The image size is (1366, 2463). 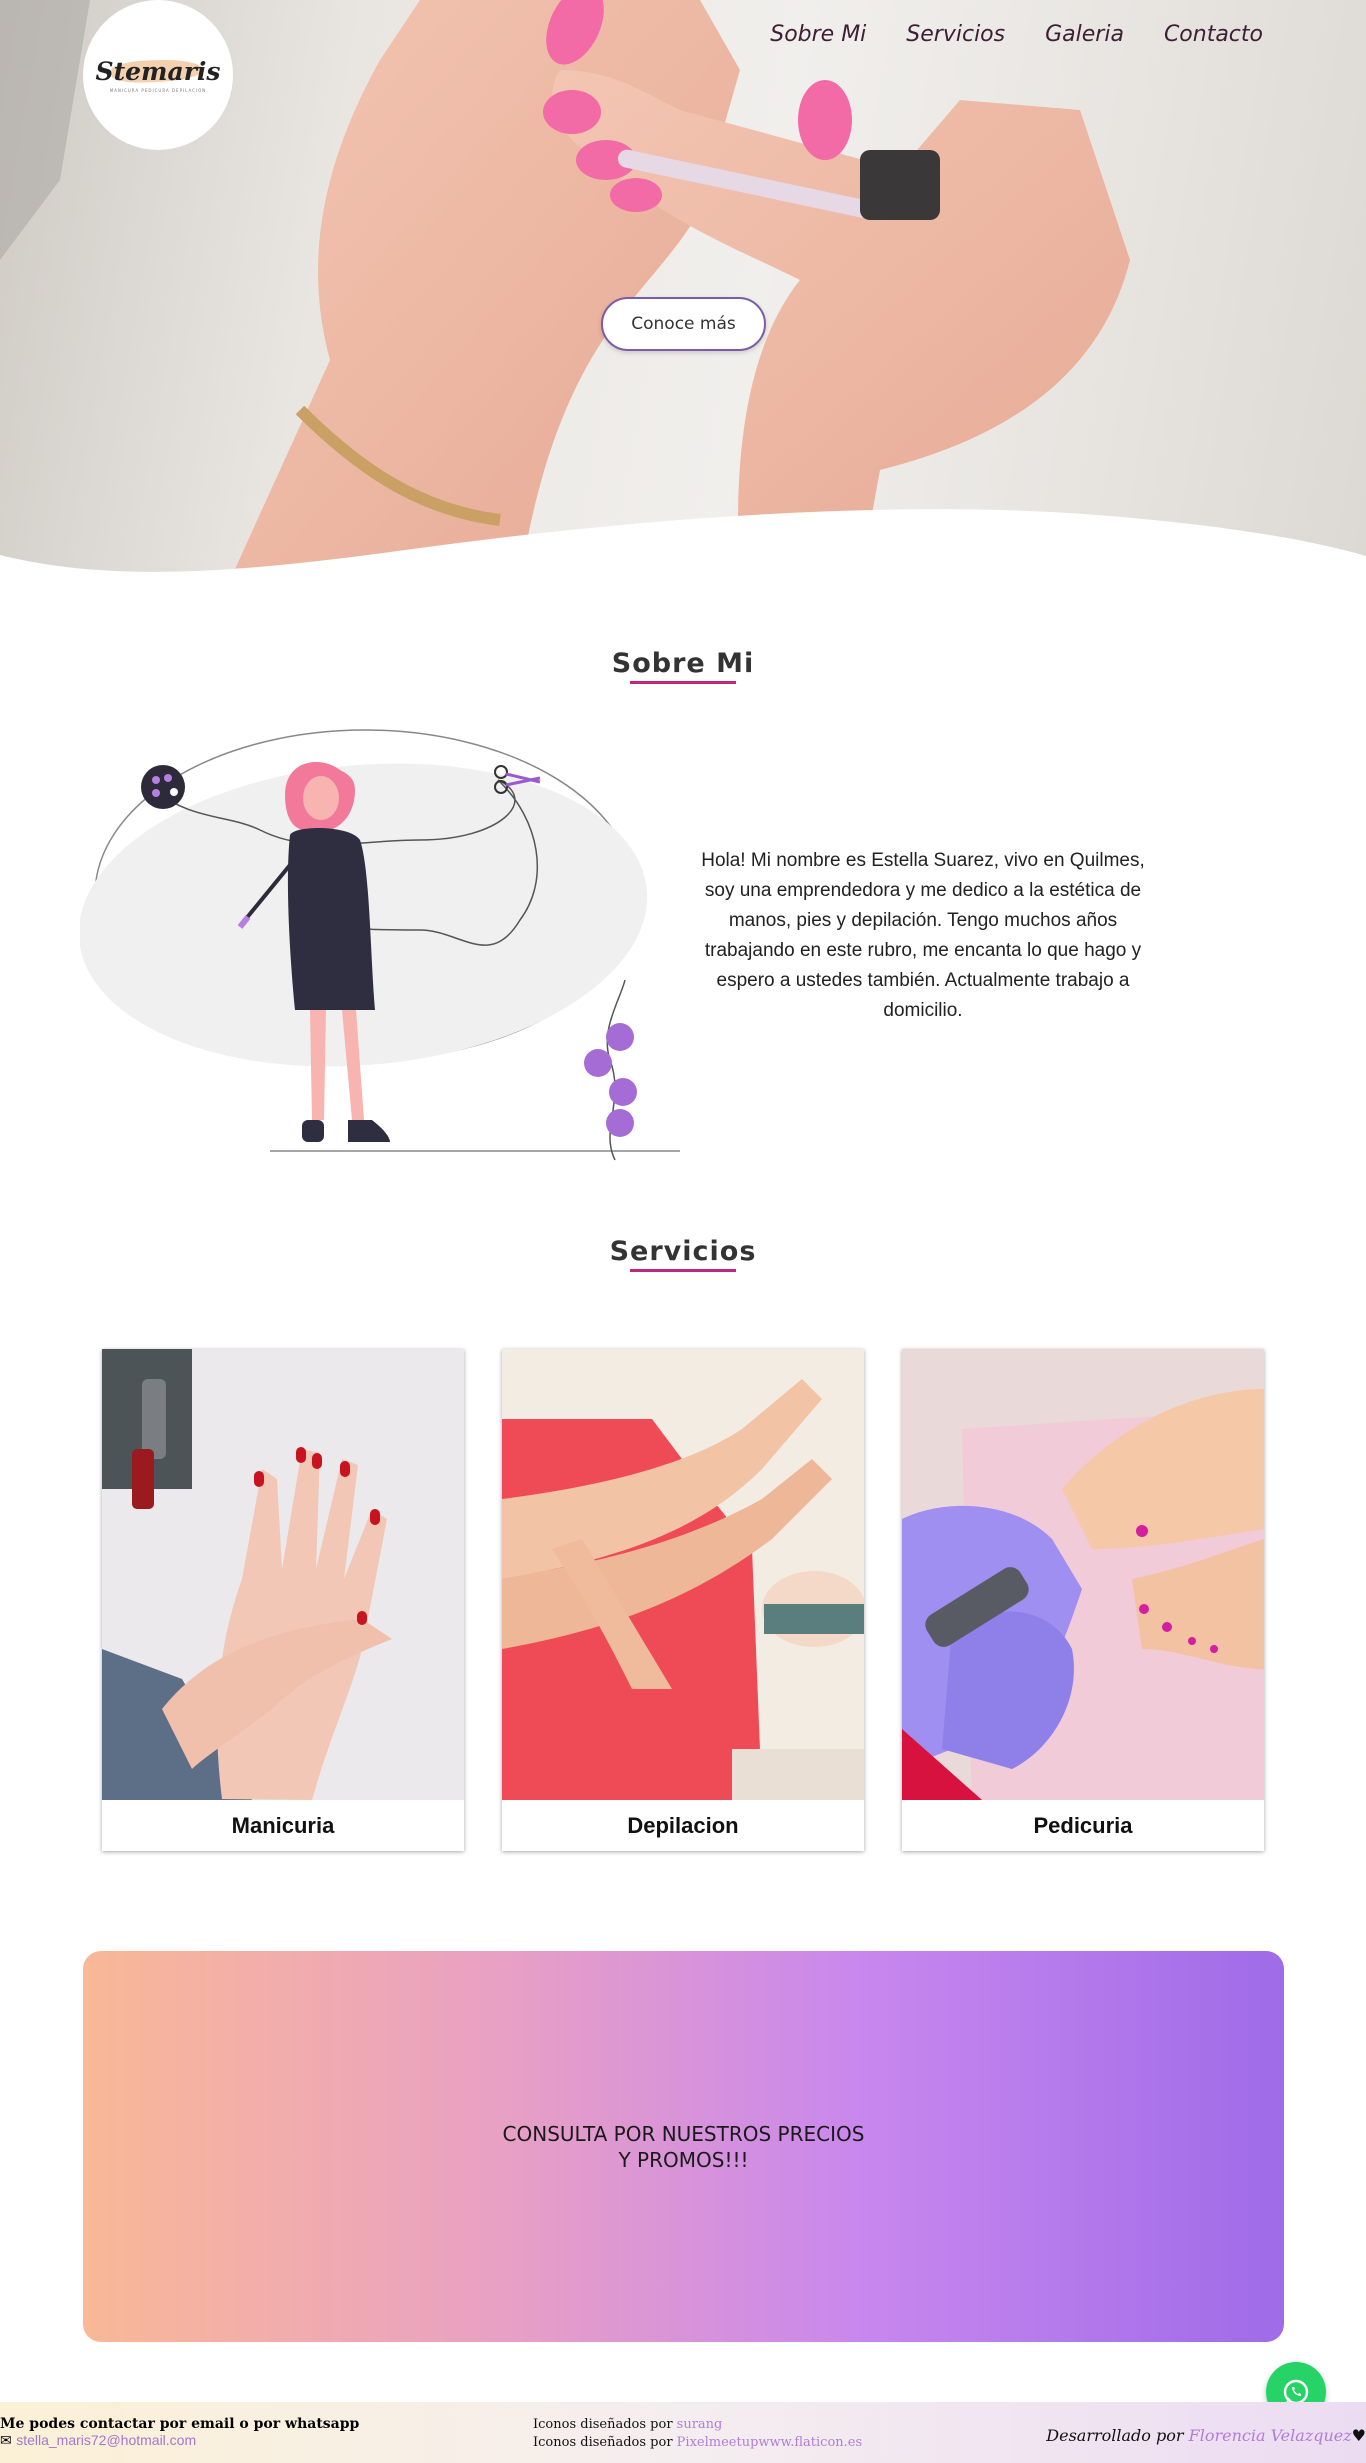 I want to click on nav-item-sobre-mi: Sobre Mi, so click(x=818, y=34).